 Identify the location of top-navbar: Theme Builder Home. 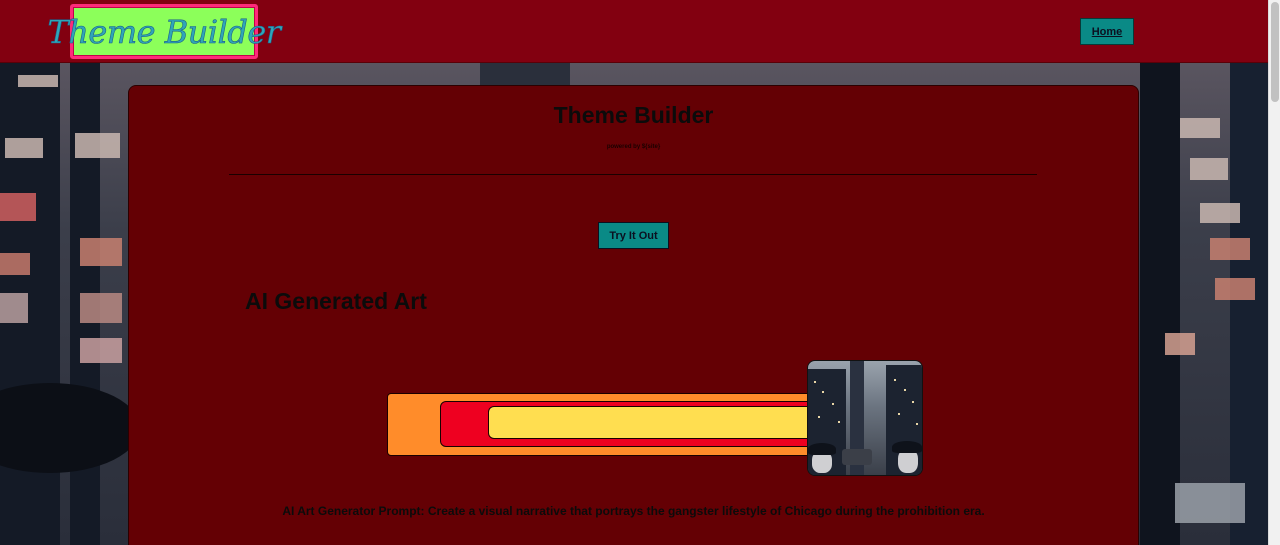
(634, 31).